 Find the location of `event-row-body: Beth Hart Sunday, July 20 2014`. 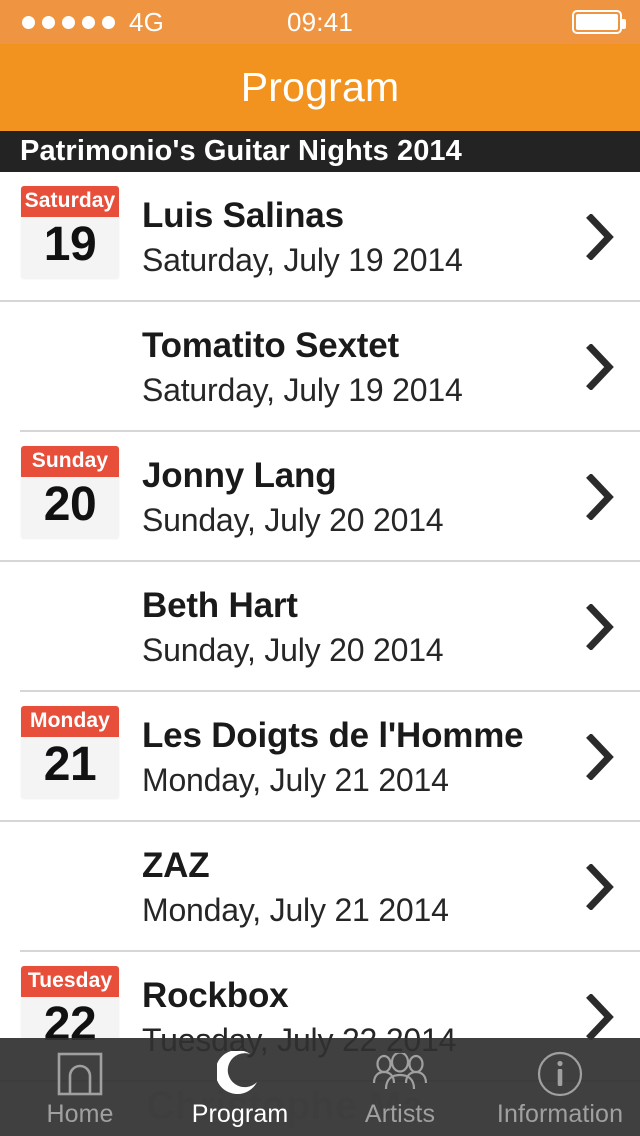

event-row-body: Beth Hart Sunday, July 20 2014 is located at coordinates (350, 627).